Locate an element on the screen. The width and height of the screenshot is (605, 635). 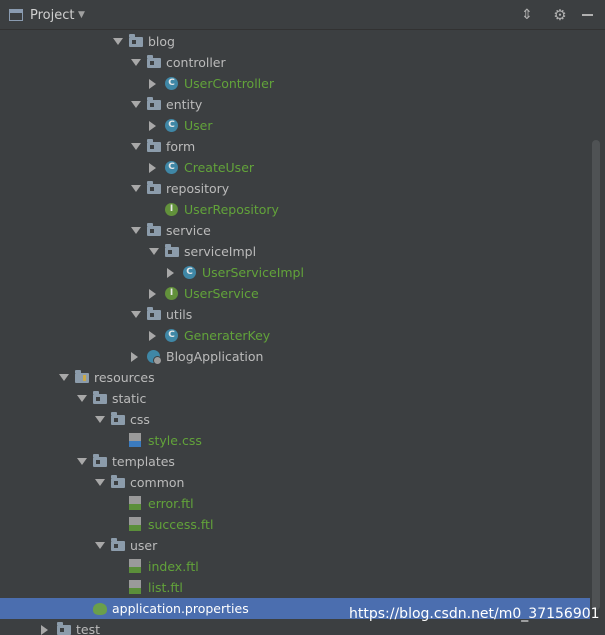
tree-folder-row: repository is located at coordinates (295, 188).